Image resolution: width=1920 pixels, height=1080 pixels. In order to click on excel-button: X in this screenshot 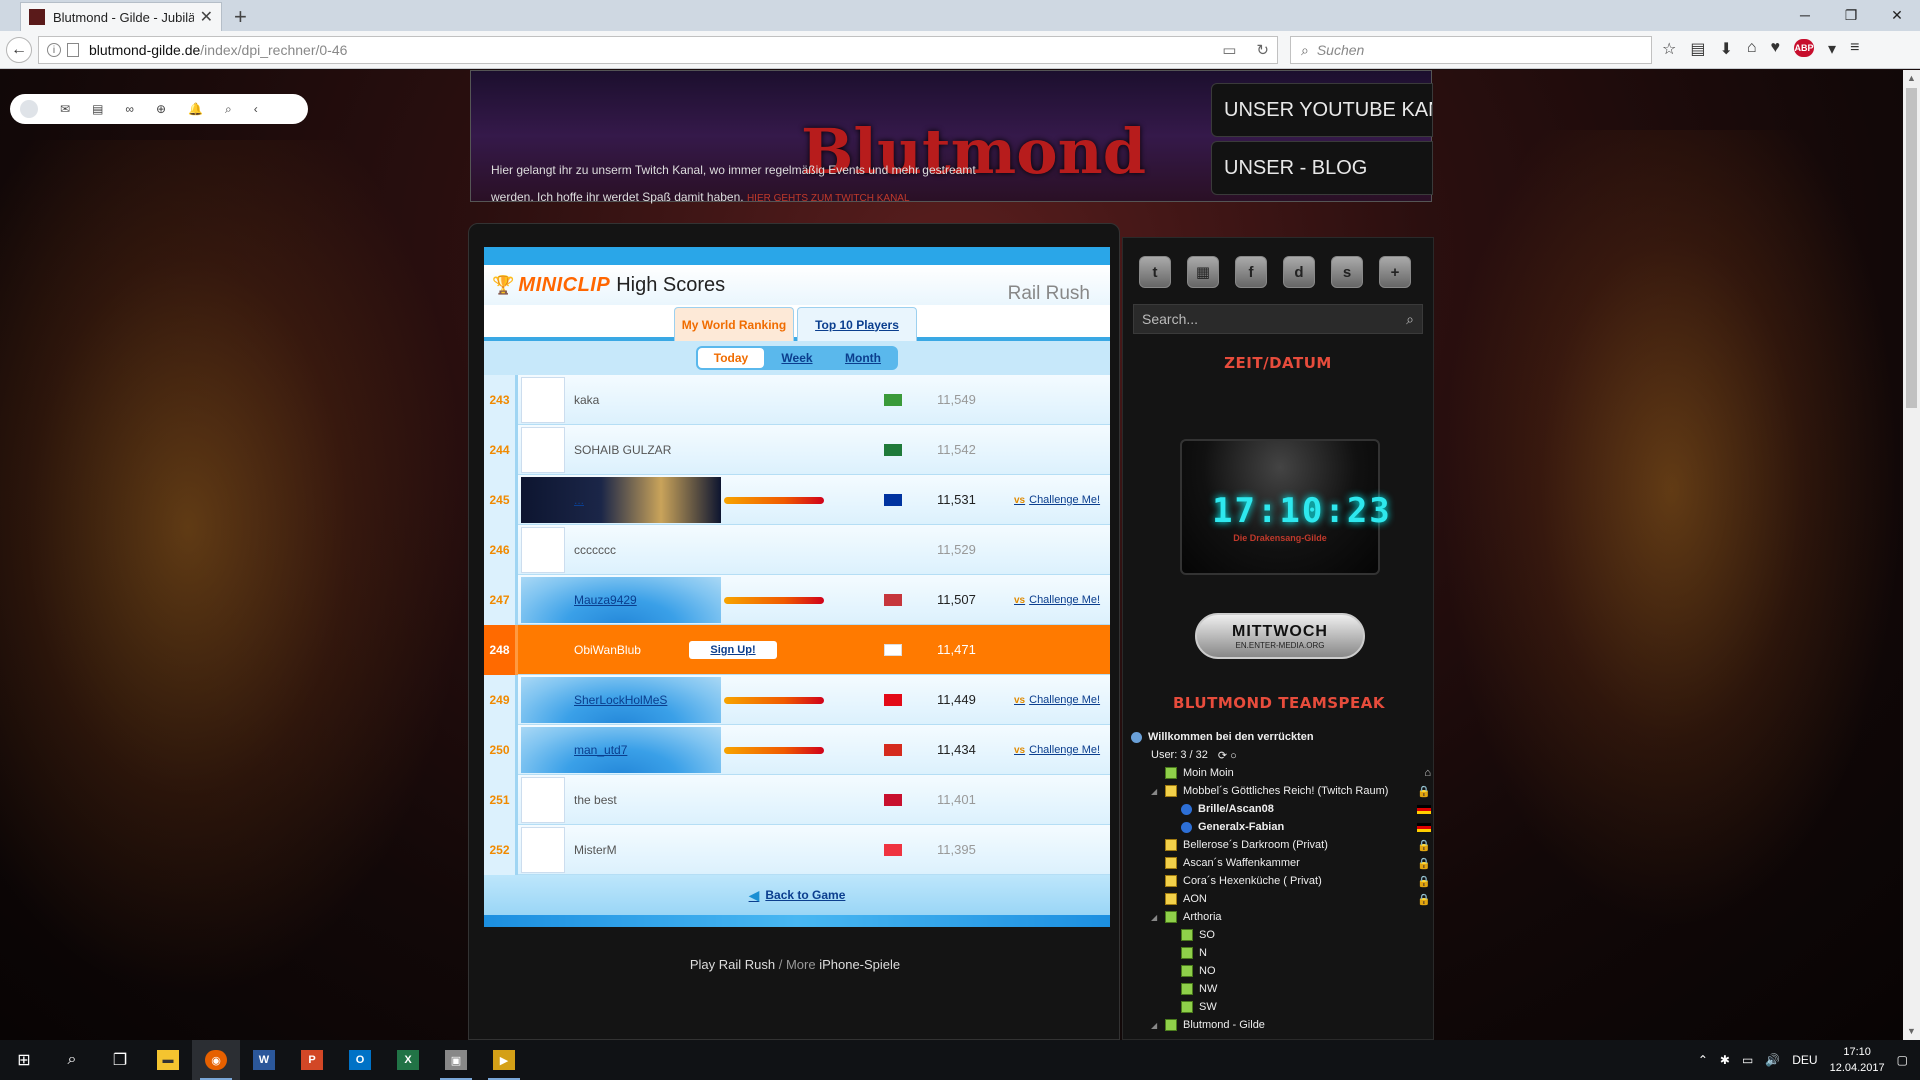, I will do `click(408, 1060)`.